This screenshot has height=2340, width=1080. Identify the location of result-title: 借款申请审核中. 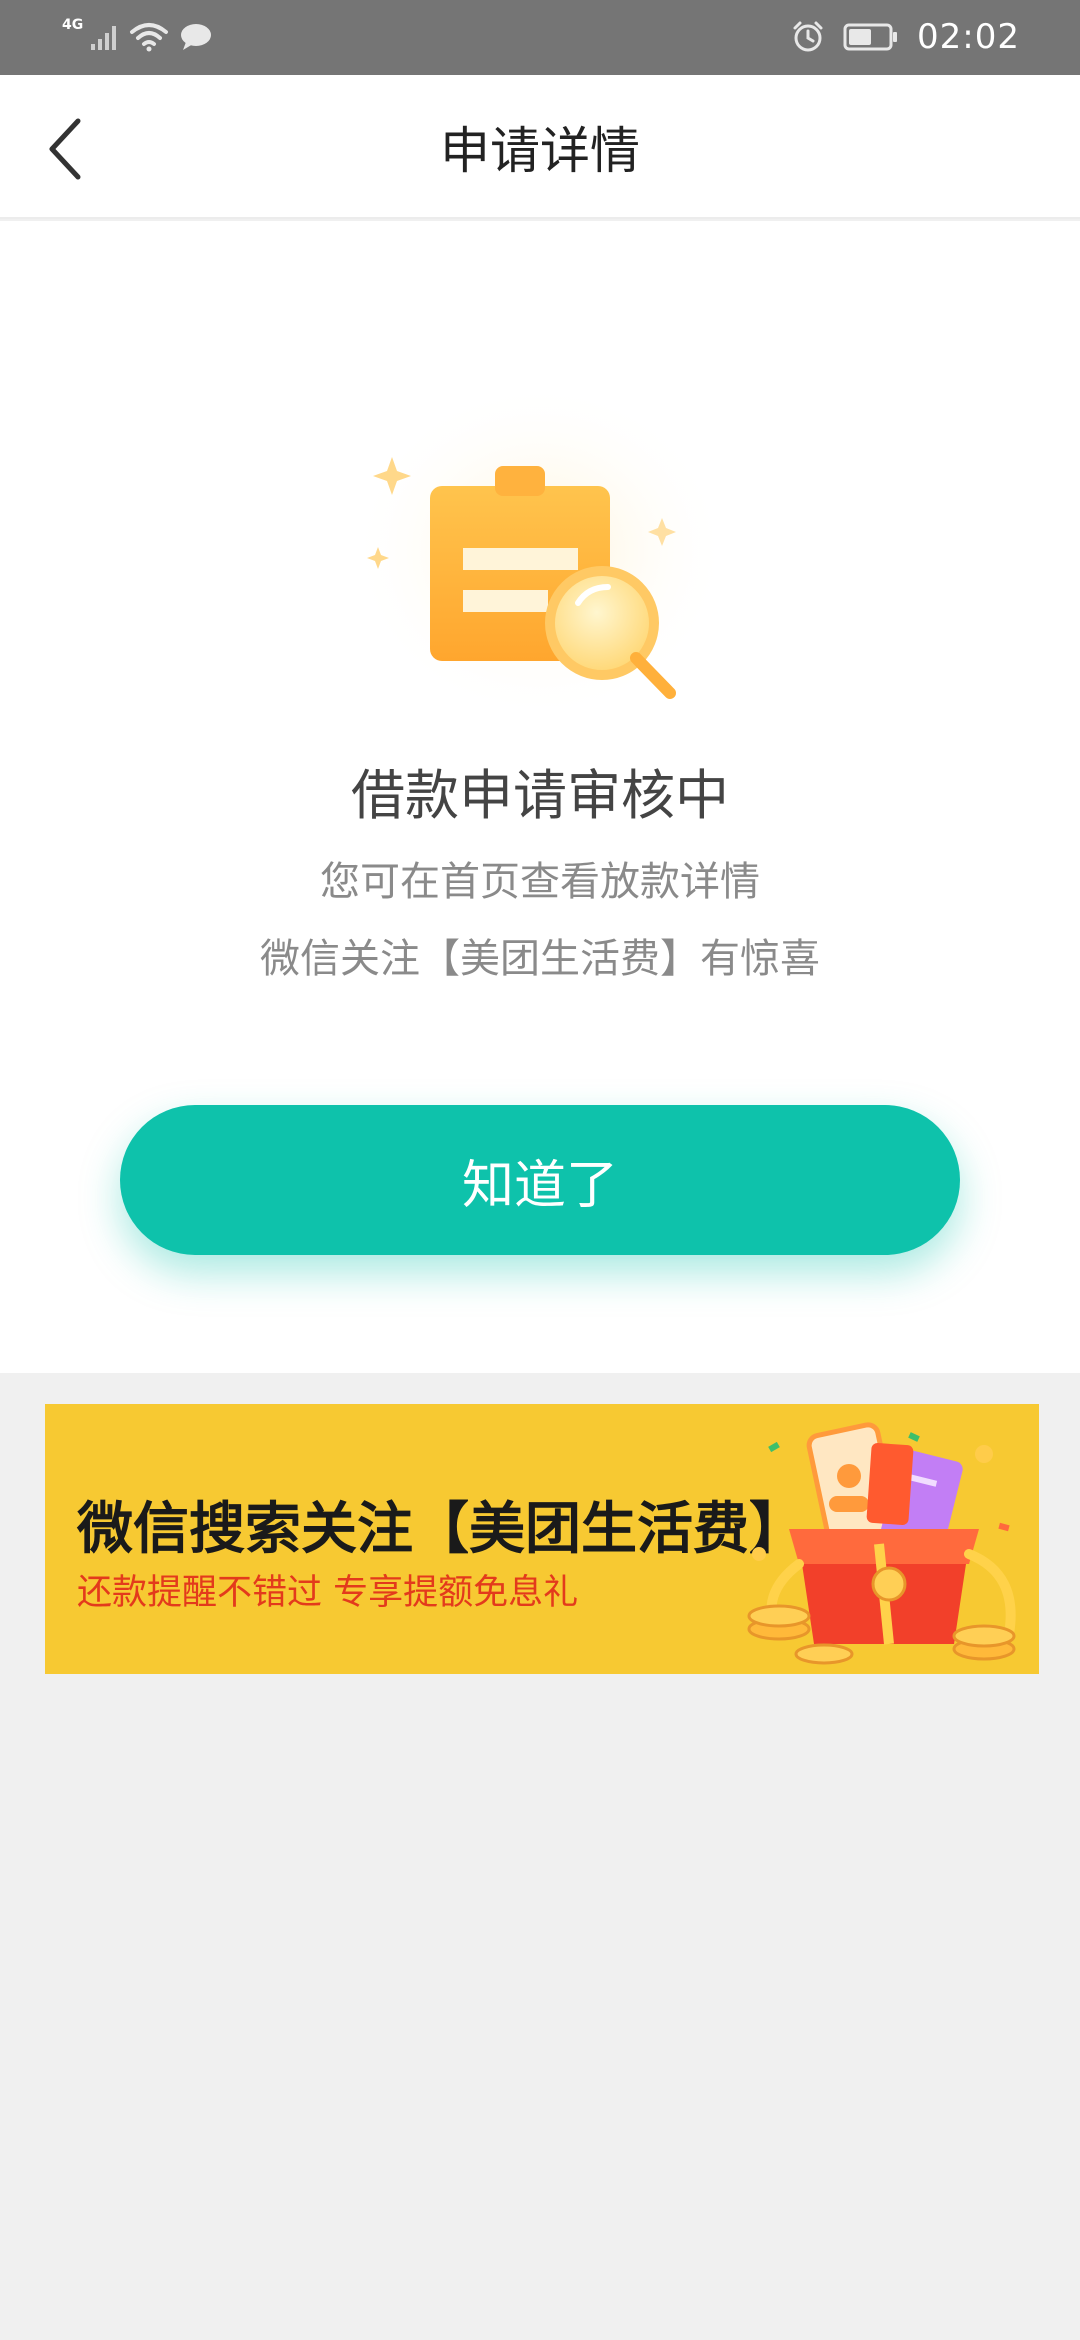
(540, 795).